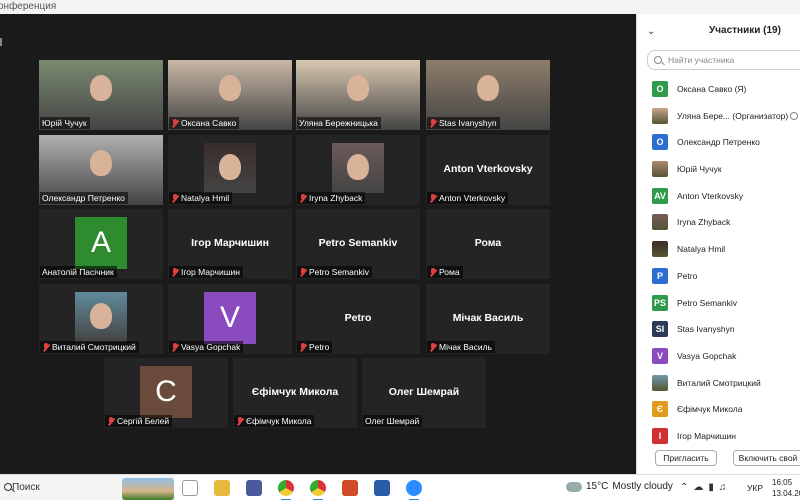 This screenshot has height=500, width=800. I want to click on participant-row: AV Anton Vterkovsky, so click(718, 196).